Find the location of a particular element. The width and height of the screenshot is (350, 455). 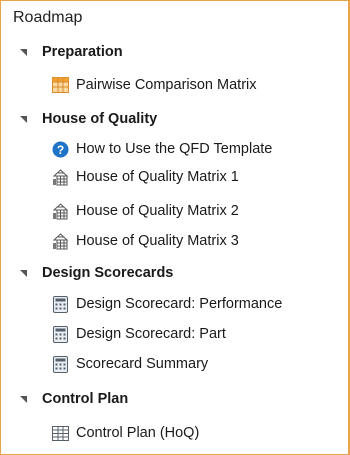

item-label: House of Quality Matrix 1 is located at coordinates (157, 177).